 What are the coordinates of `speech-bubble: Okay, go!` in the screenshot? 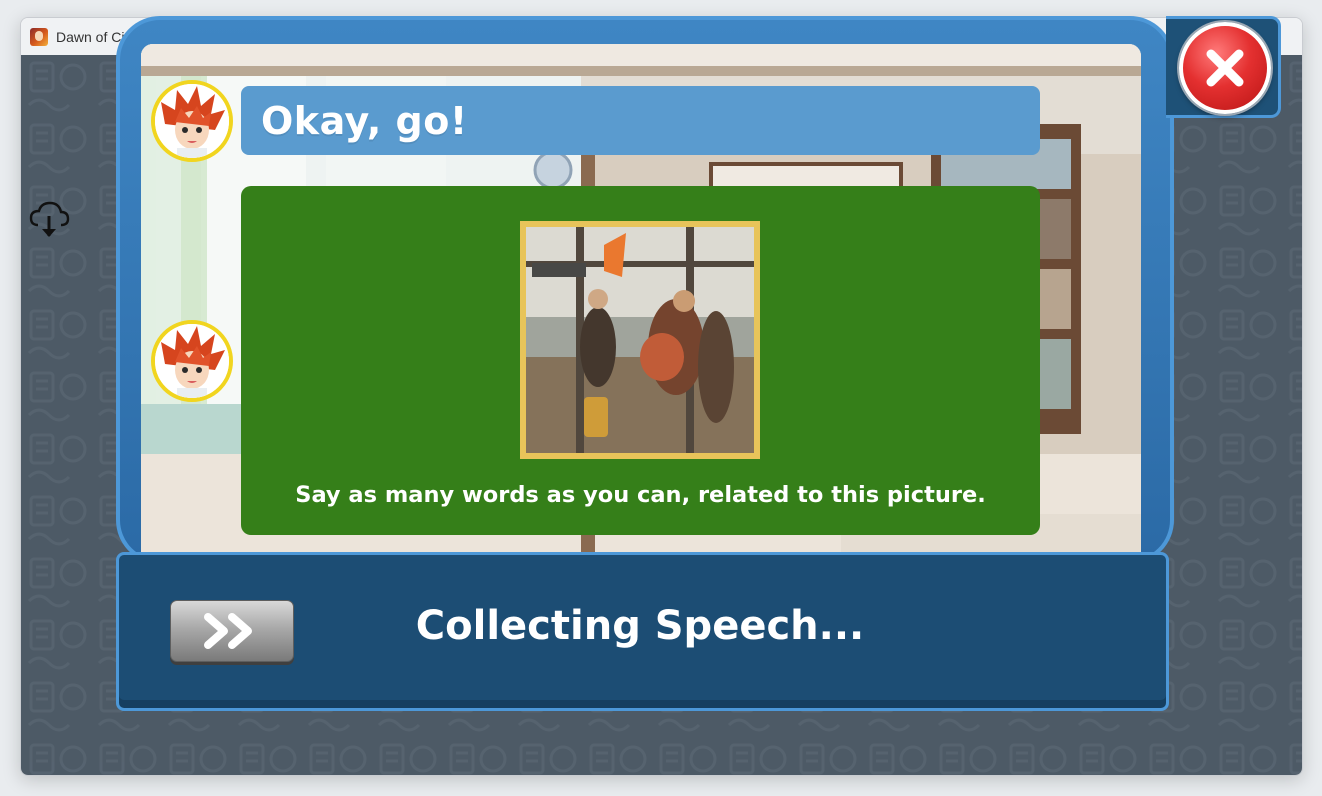 It's located at (640, 120).